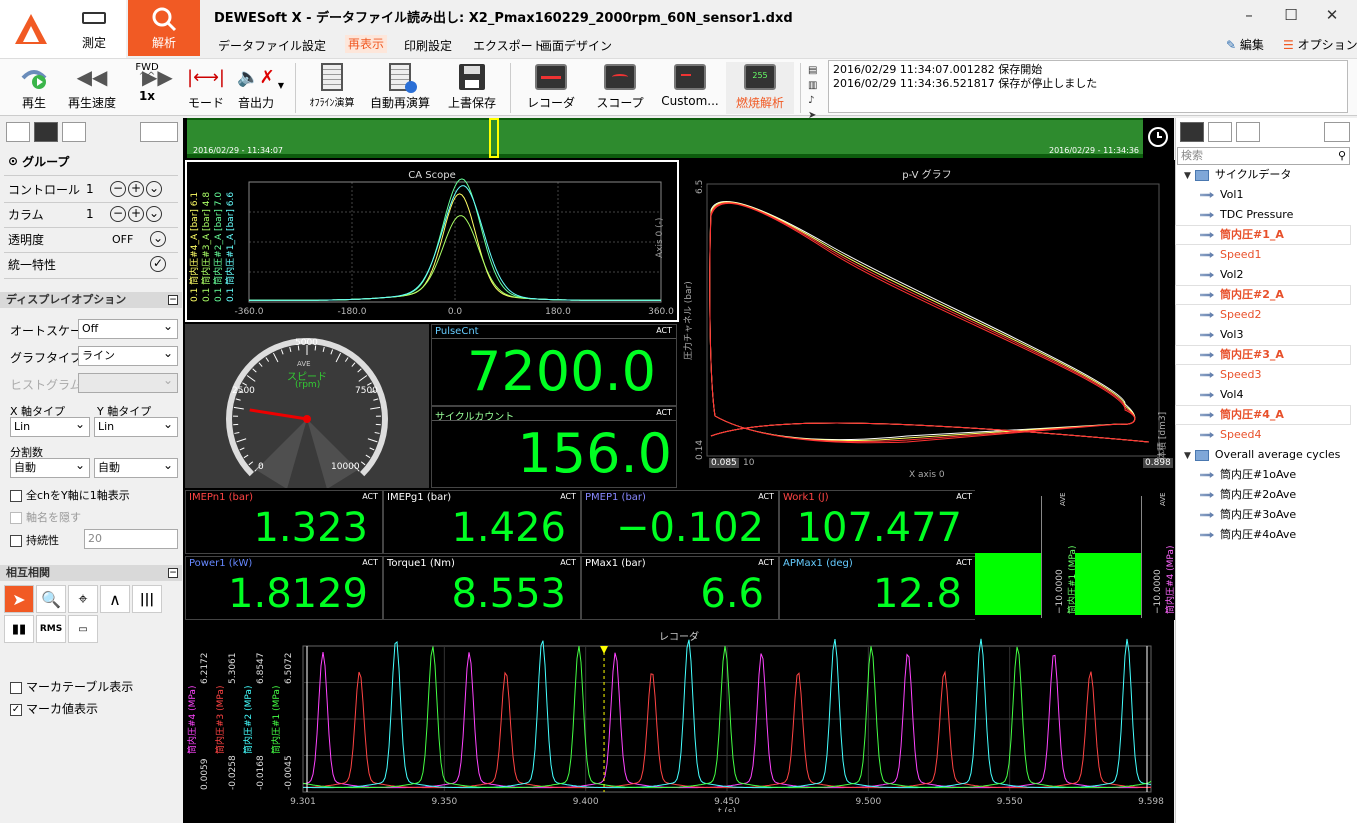  I want to click on panel-layout-icon, so click(1337, 132).